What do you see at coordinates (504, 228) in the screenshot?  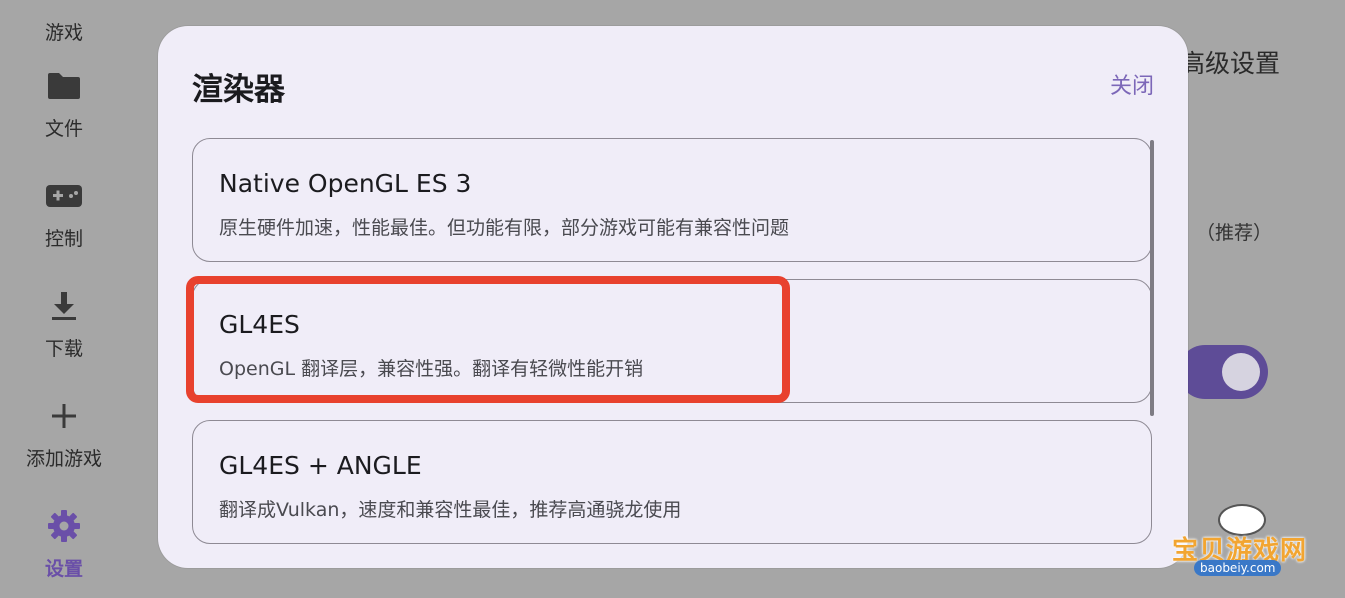 I see `option-description: 原生硬件加速，性能最佳。但功能有限，部分游戏可能有兼容性问题` at bounding box center [504, 228].